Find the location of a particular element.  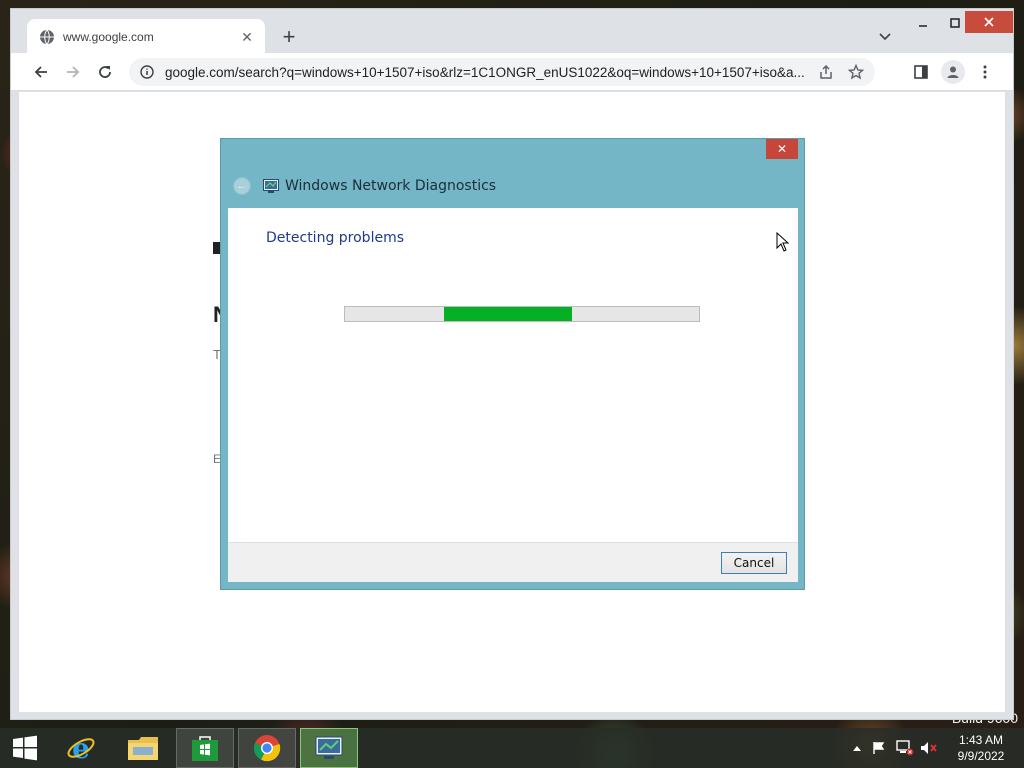

profile-avatar-icon is located at coordinates (953, 72).